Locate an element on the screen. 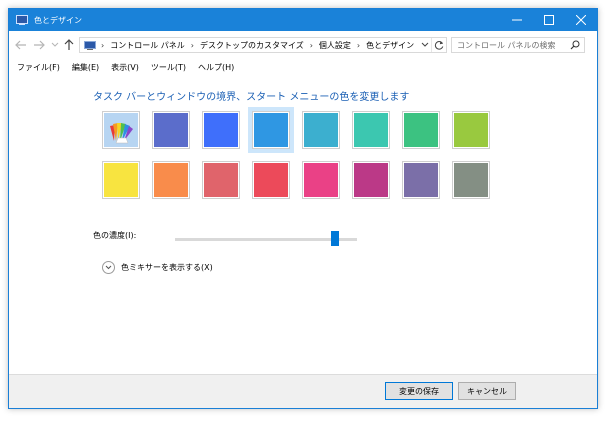 Image resolution: width=607 pixels, height=421 pixels. page-heading: タスク バーとウィンドウの境界、スタート メニューの色を変更します is located at coordinates (251, 97).